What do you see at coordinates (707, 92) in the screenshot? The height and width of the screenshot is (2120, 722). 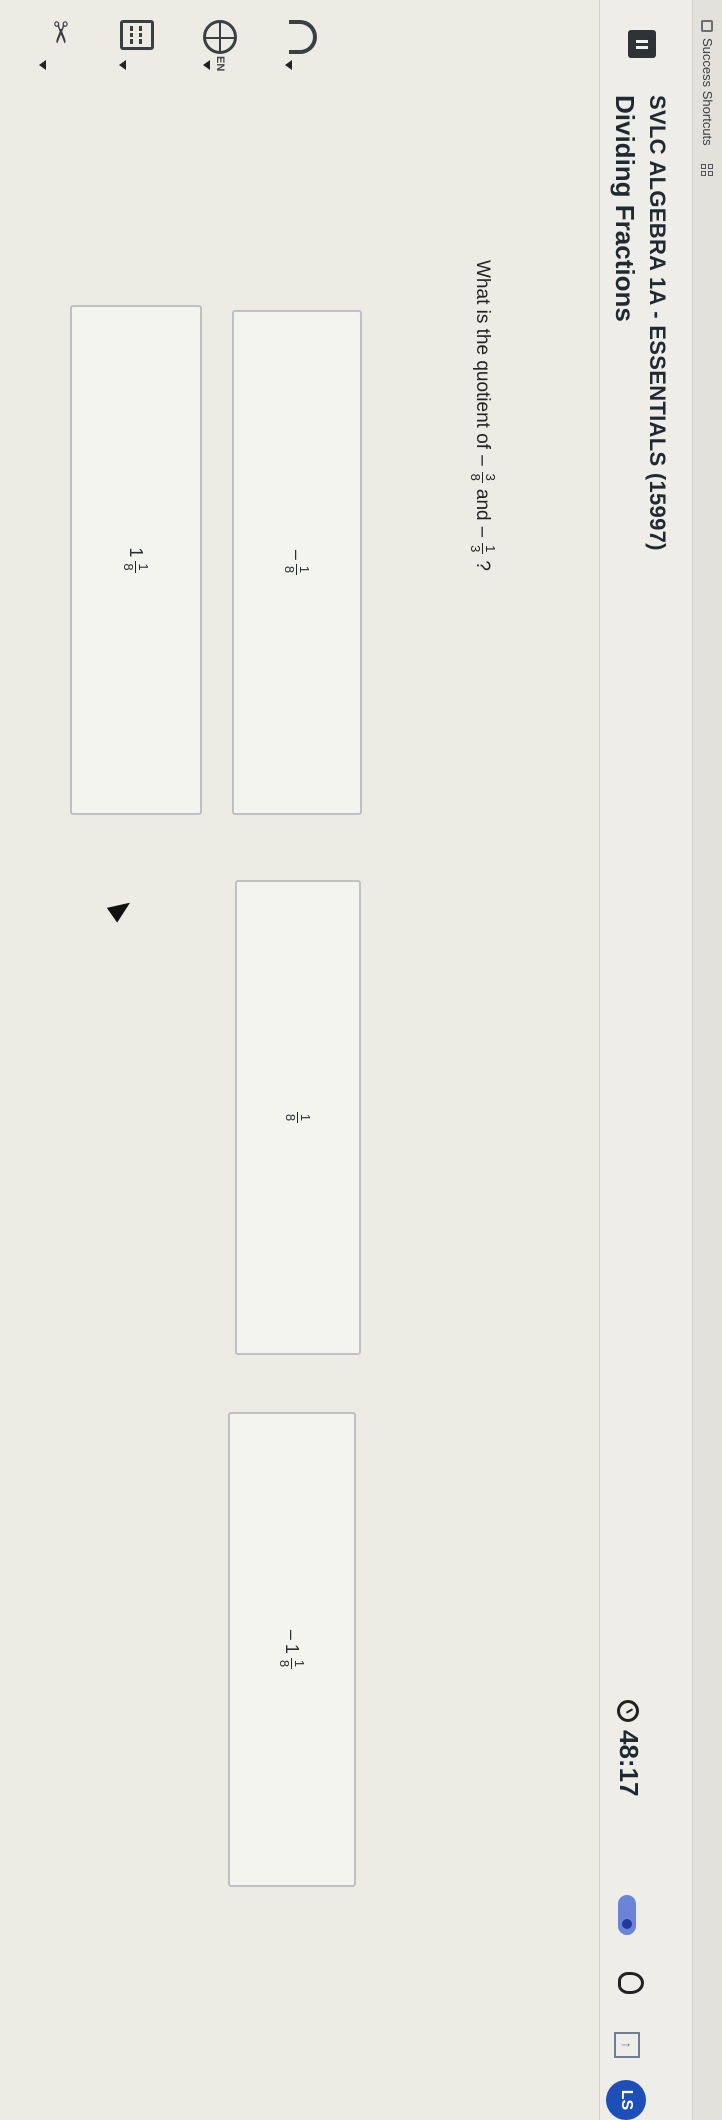 I see `bookmark-label: Success Shortcuts` at bounding box center [707, 92].